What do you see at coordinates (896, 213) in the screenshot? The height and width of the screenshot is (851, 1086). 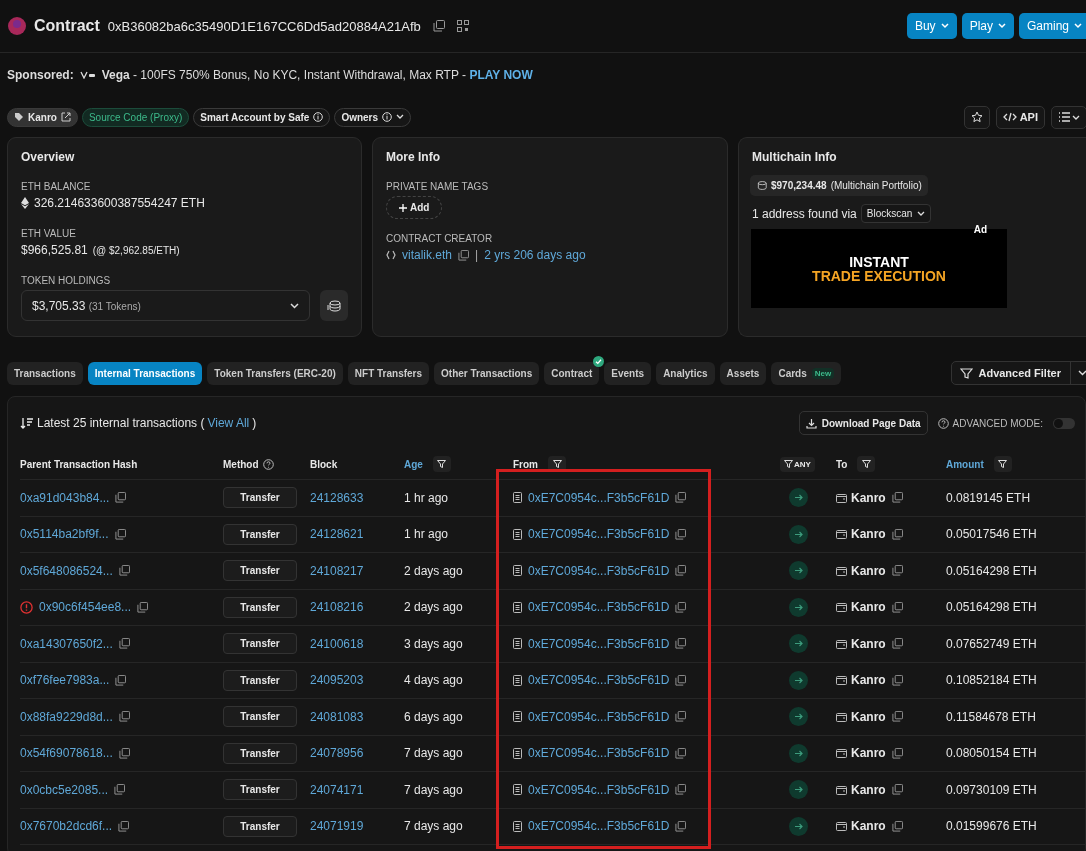 I see `blockscan-dropdown: Blockscan` at bounding box center [896, 213].